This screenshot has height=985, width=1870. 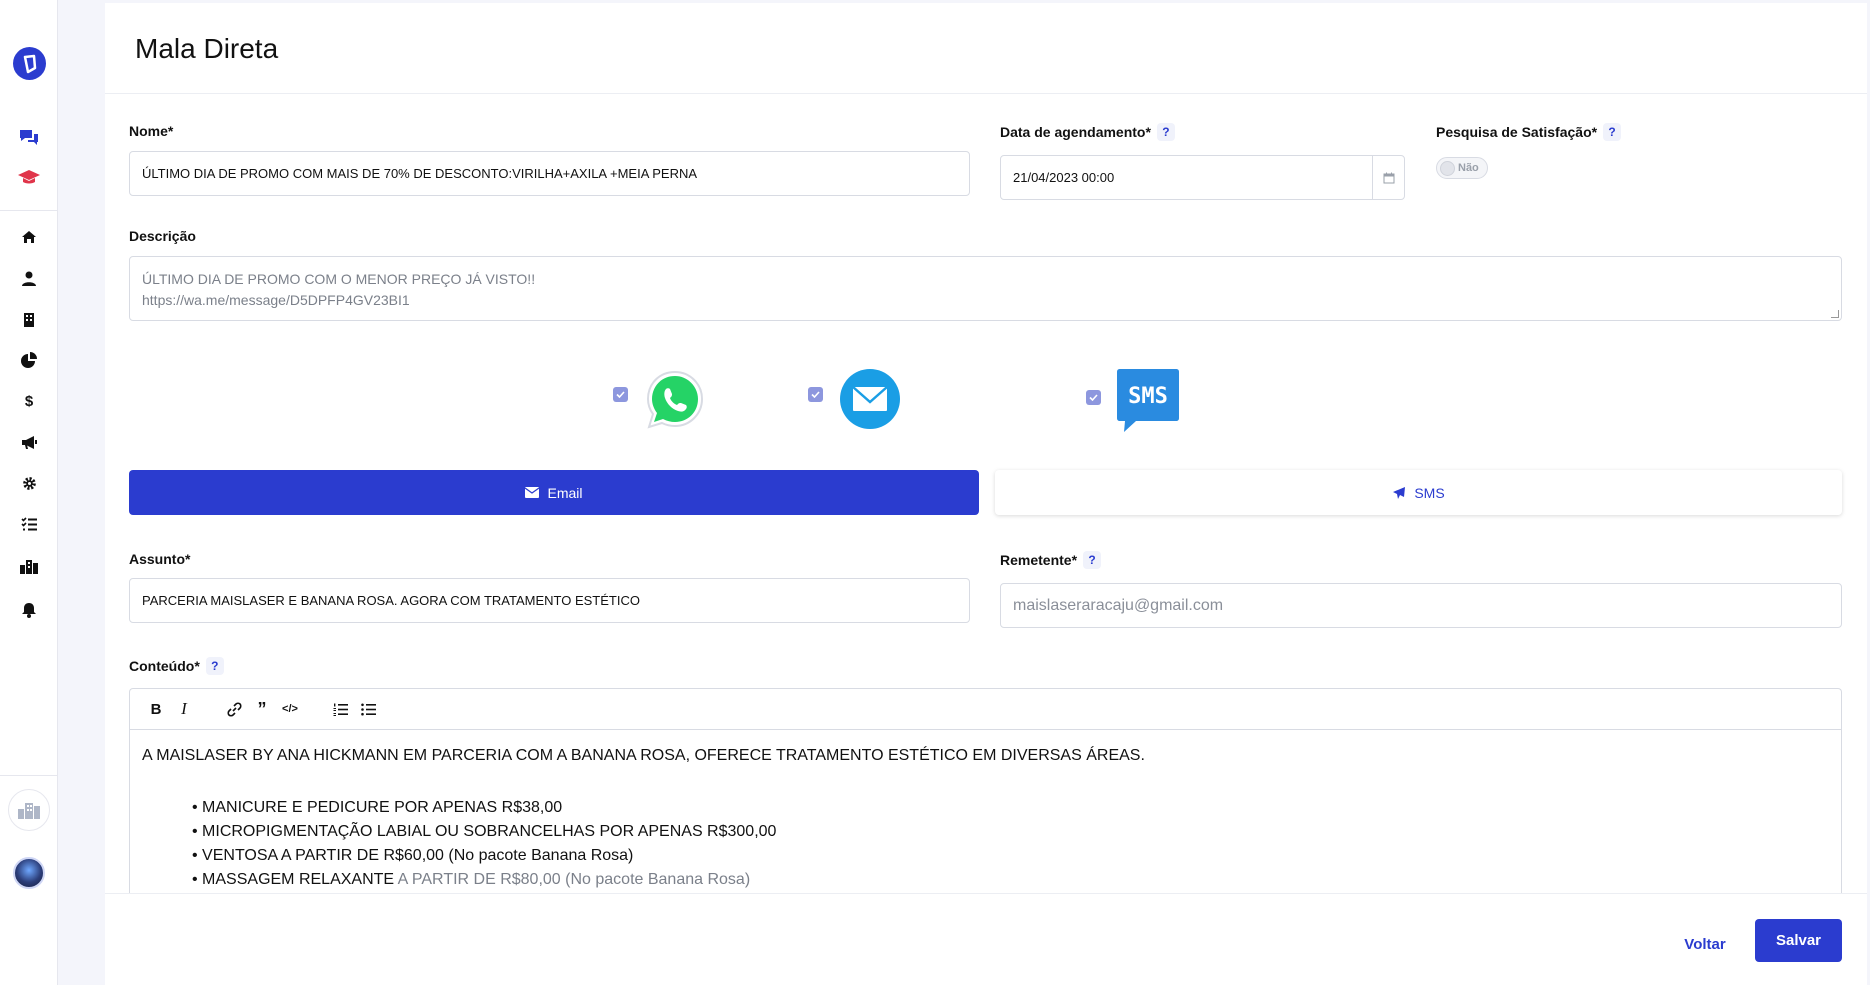 I want to click on nome-label: Nome*, so click(x=151, y=131).